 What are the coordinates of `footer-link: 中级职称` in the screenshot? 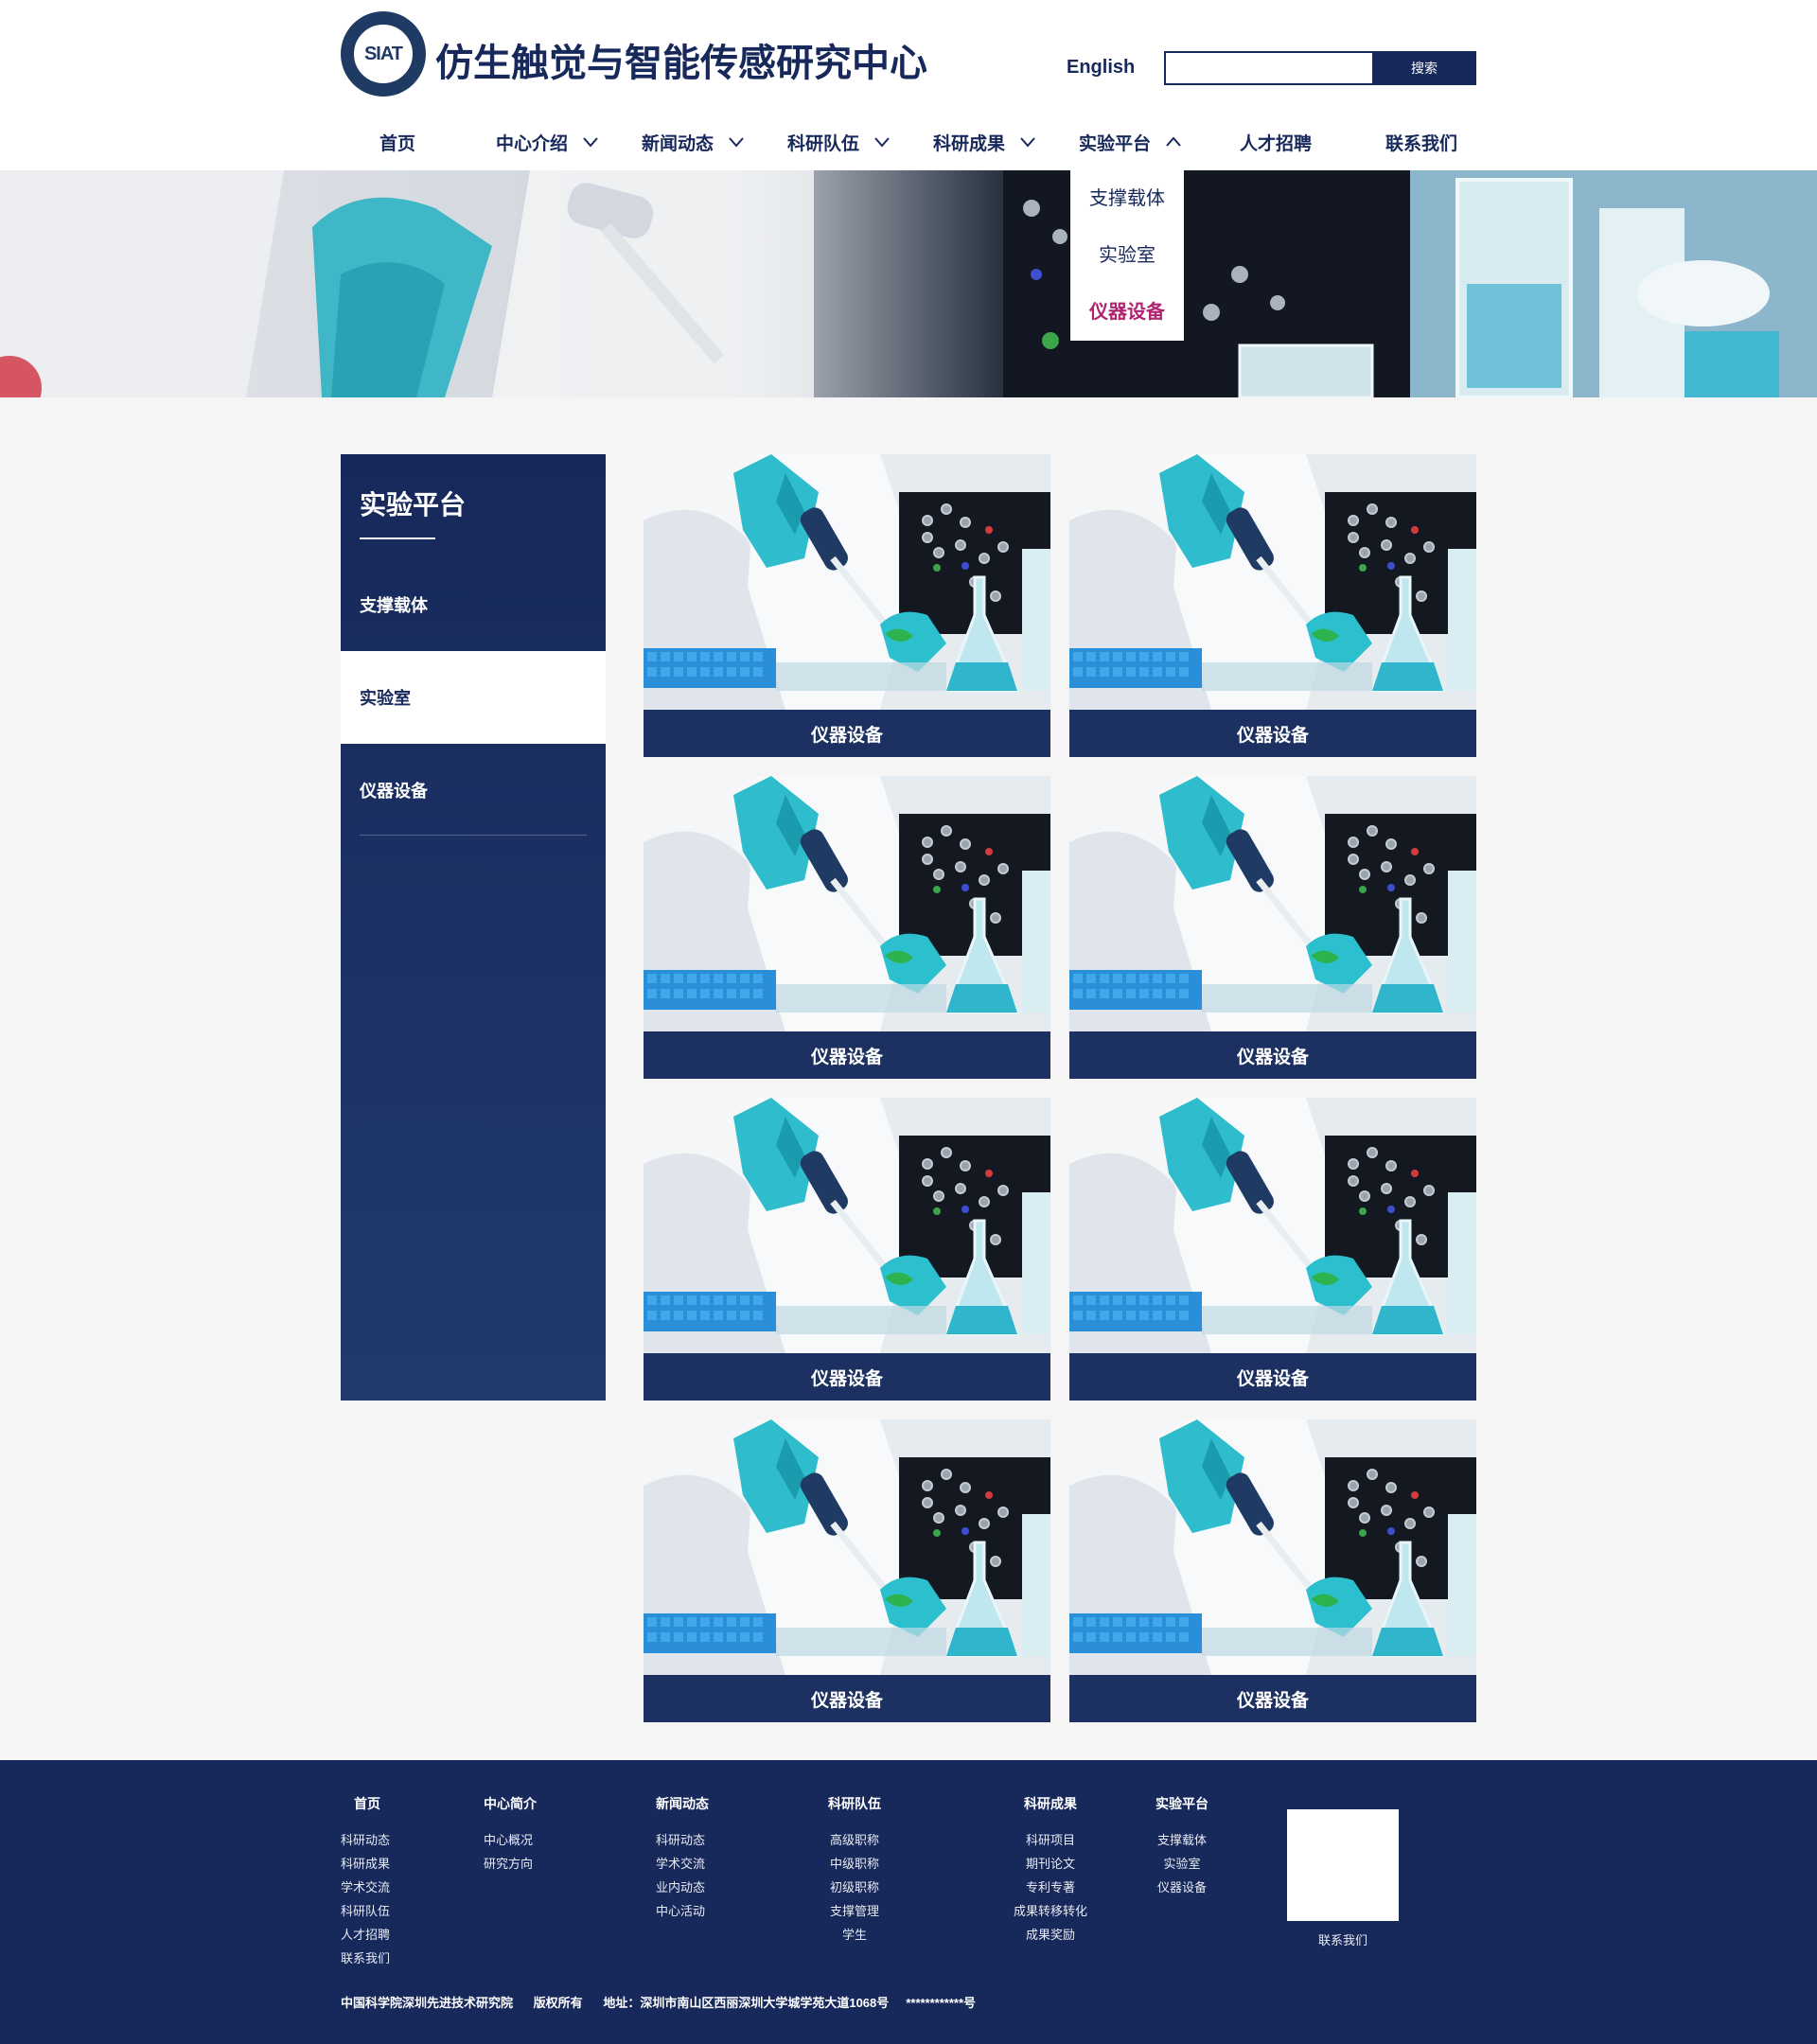 It's located at (854, 1864).